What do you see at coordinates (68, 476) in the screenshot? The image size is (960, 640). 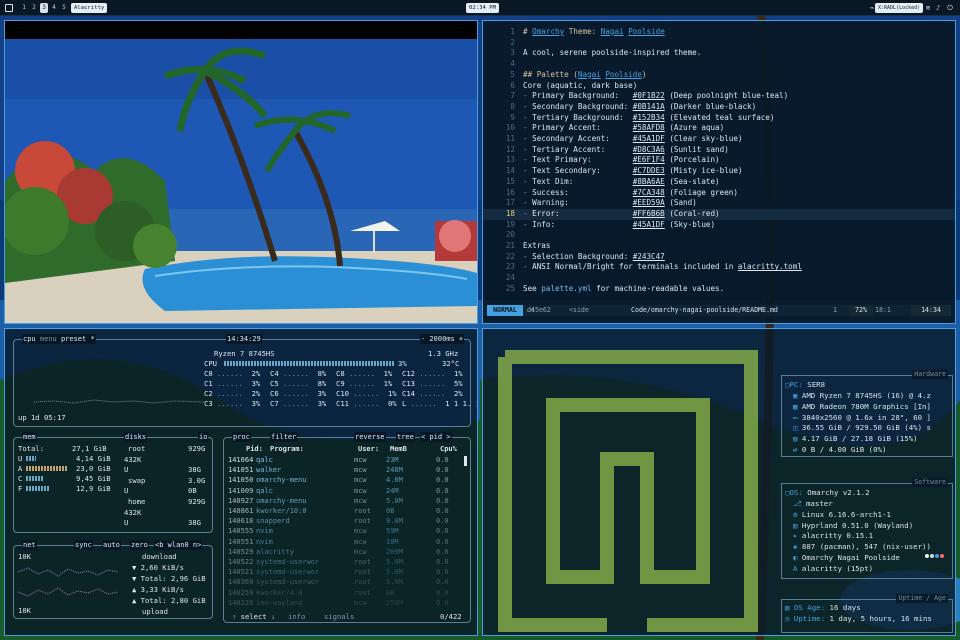 I see `mem-rows: U 4,14 GiB A 23,0 GiB C 9,45 GiB F 12,9 GiB` at bounding box center [68, 476].